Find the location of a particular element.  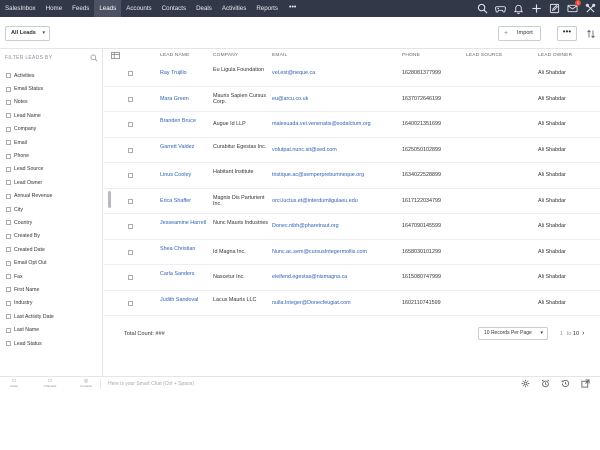

add-icon is located at coordinates (536, 8).